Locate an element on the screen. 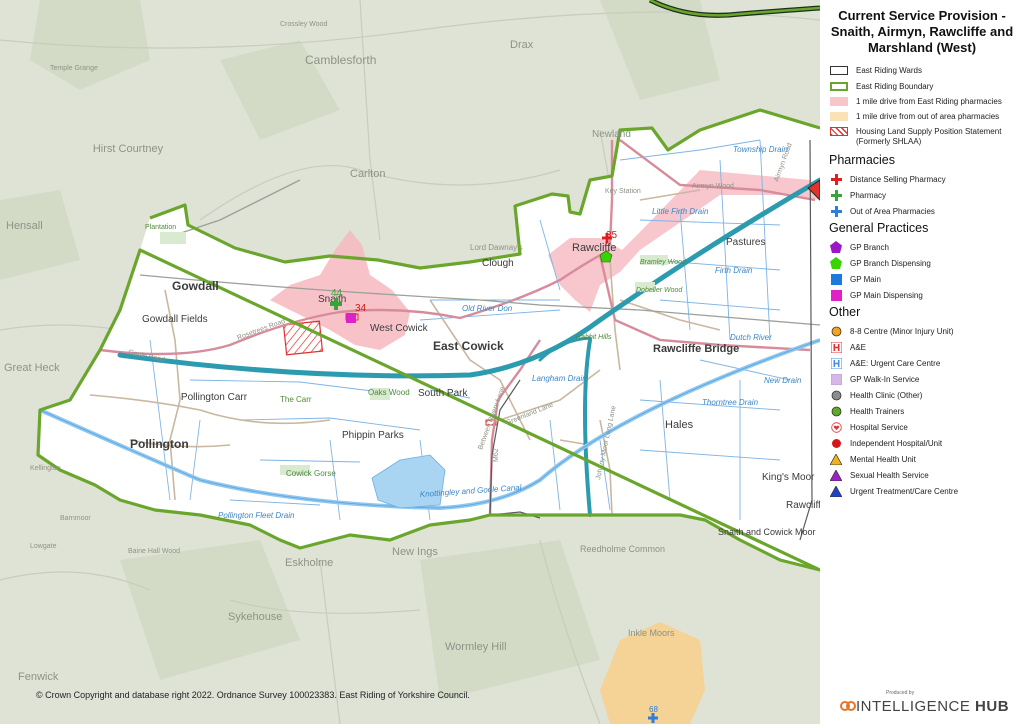 The image size is (1024, 724). blue-triangle-icon is located at coordinates (836, 491).